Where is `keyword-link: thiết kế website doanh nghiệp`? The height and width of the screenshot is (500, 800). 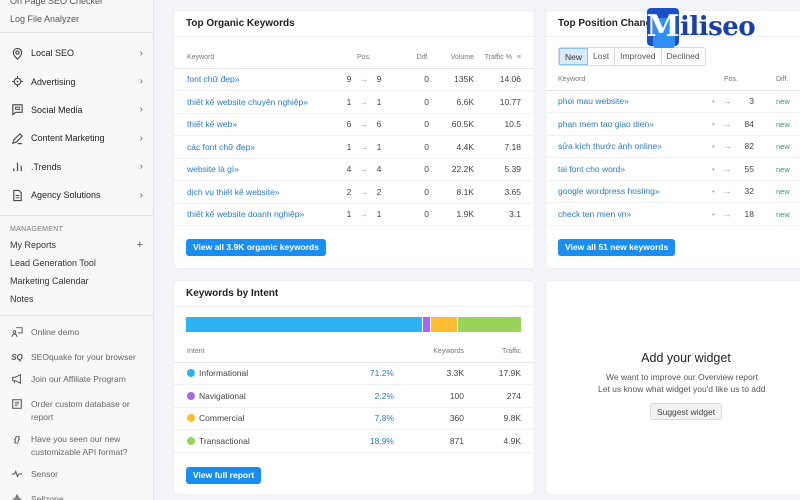
keyword-link: thiết kế website doanh nghiệp is located at coordinates (243, 214).